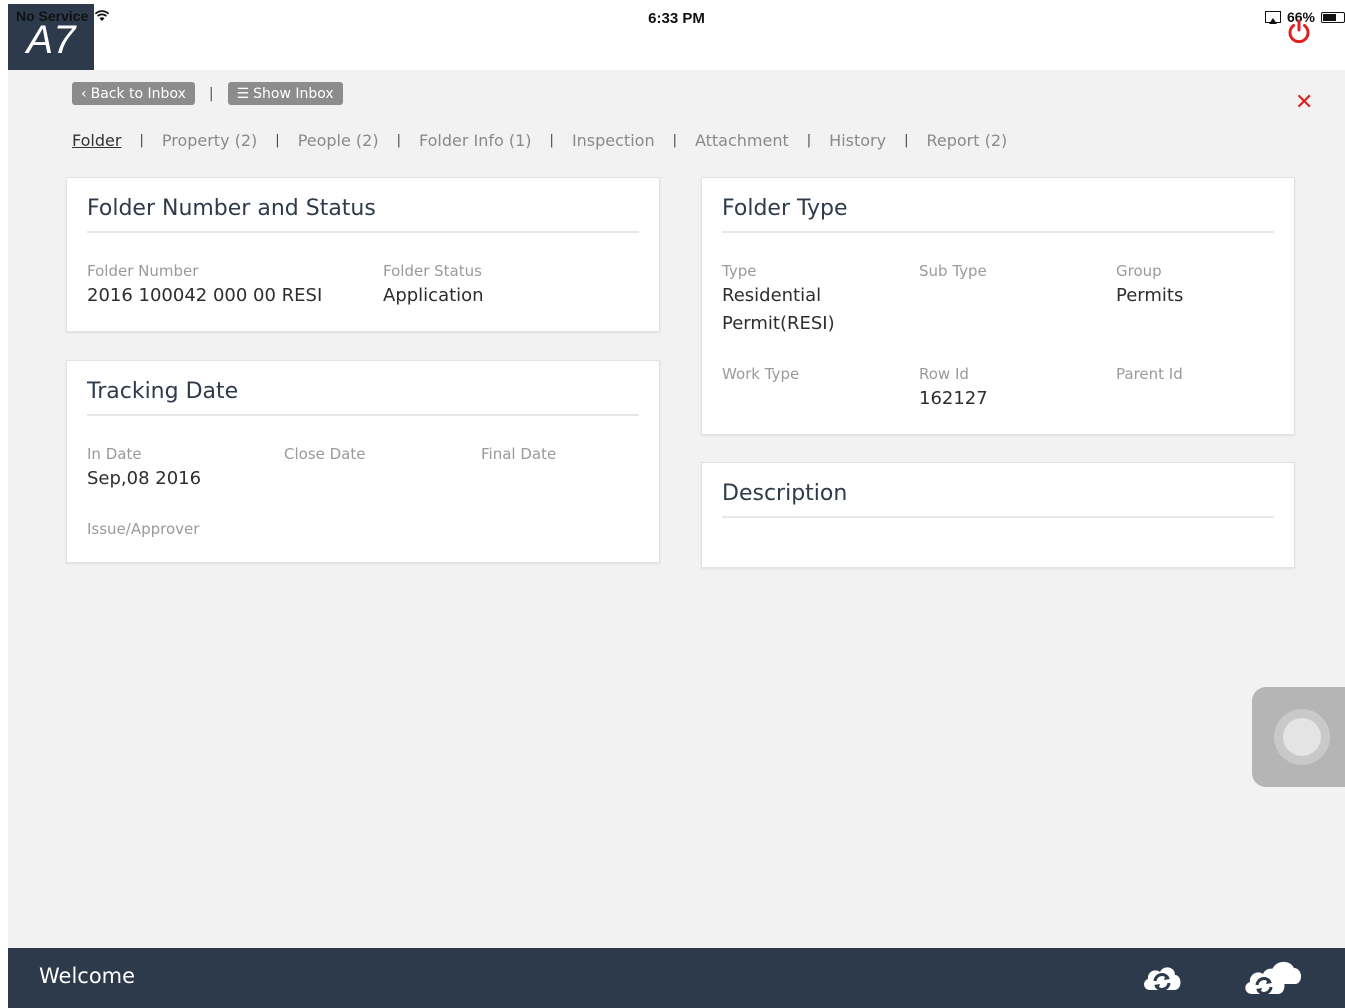 The width and height of the screenshot is (1345, 1008). I want to click on group-field: Group Permits, so click(1149, 286).